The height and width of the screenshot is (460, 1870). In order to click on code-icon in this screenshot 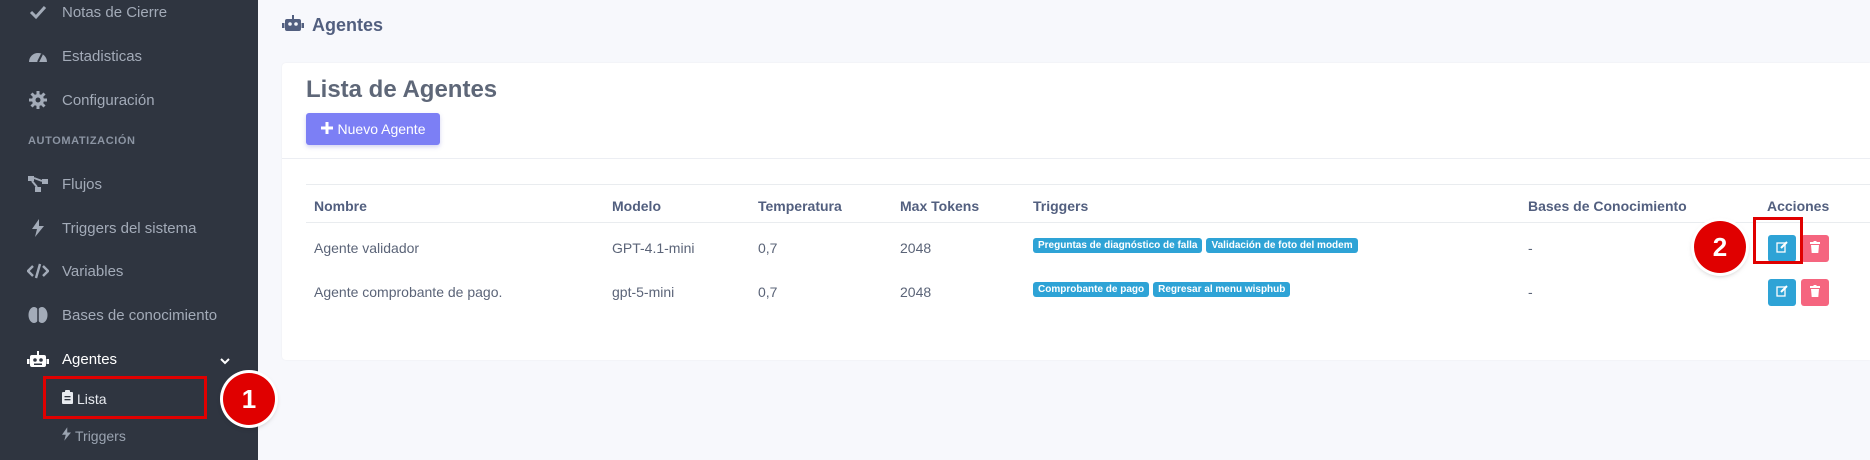, I will do `click(38, 271)`.